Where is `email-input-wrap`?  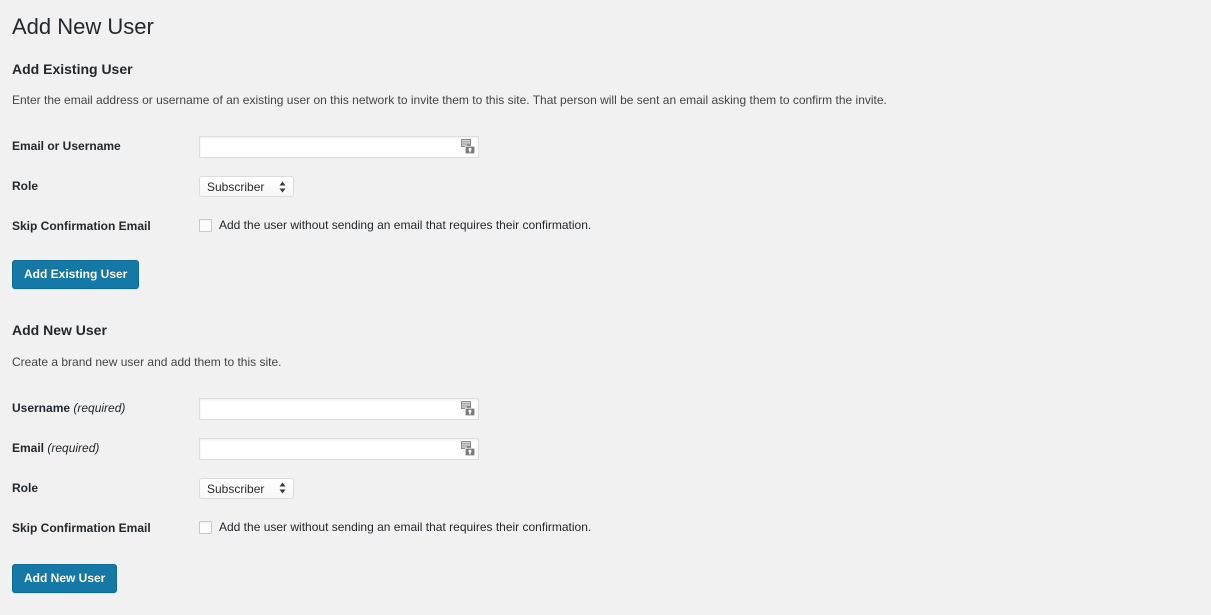
email-input-wrap is located at coordinates (339, 448).